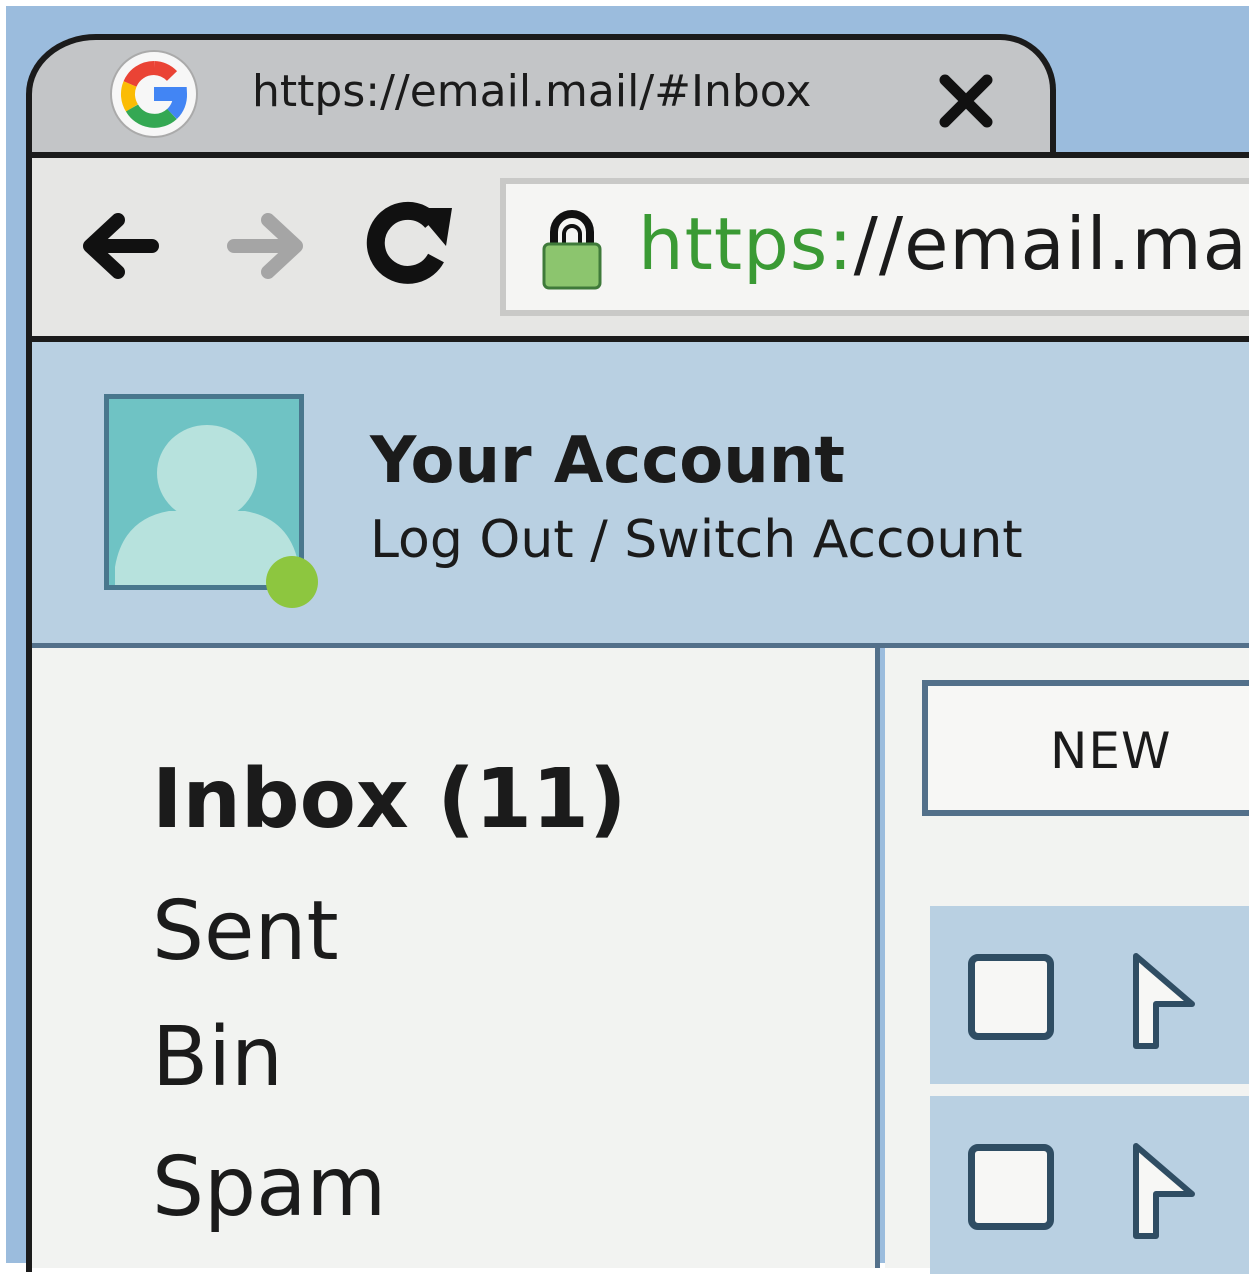 The width and height of the screenshot is (1249, 1274). I want to click on tab-title: https://email.mail/#Inbox, so click(531, 91).